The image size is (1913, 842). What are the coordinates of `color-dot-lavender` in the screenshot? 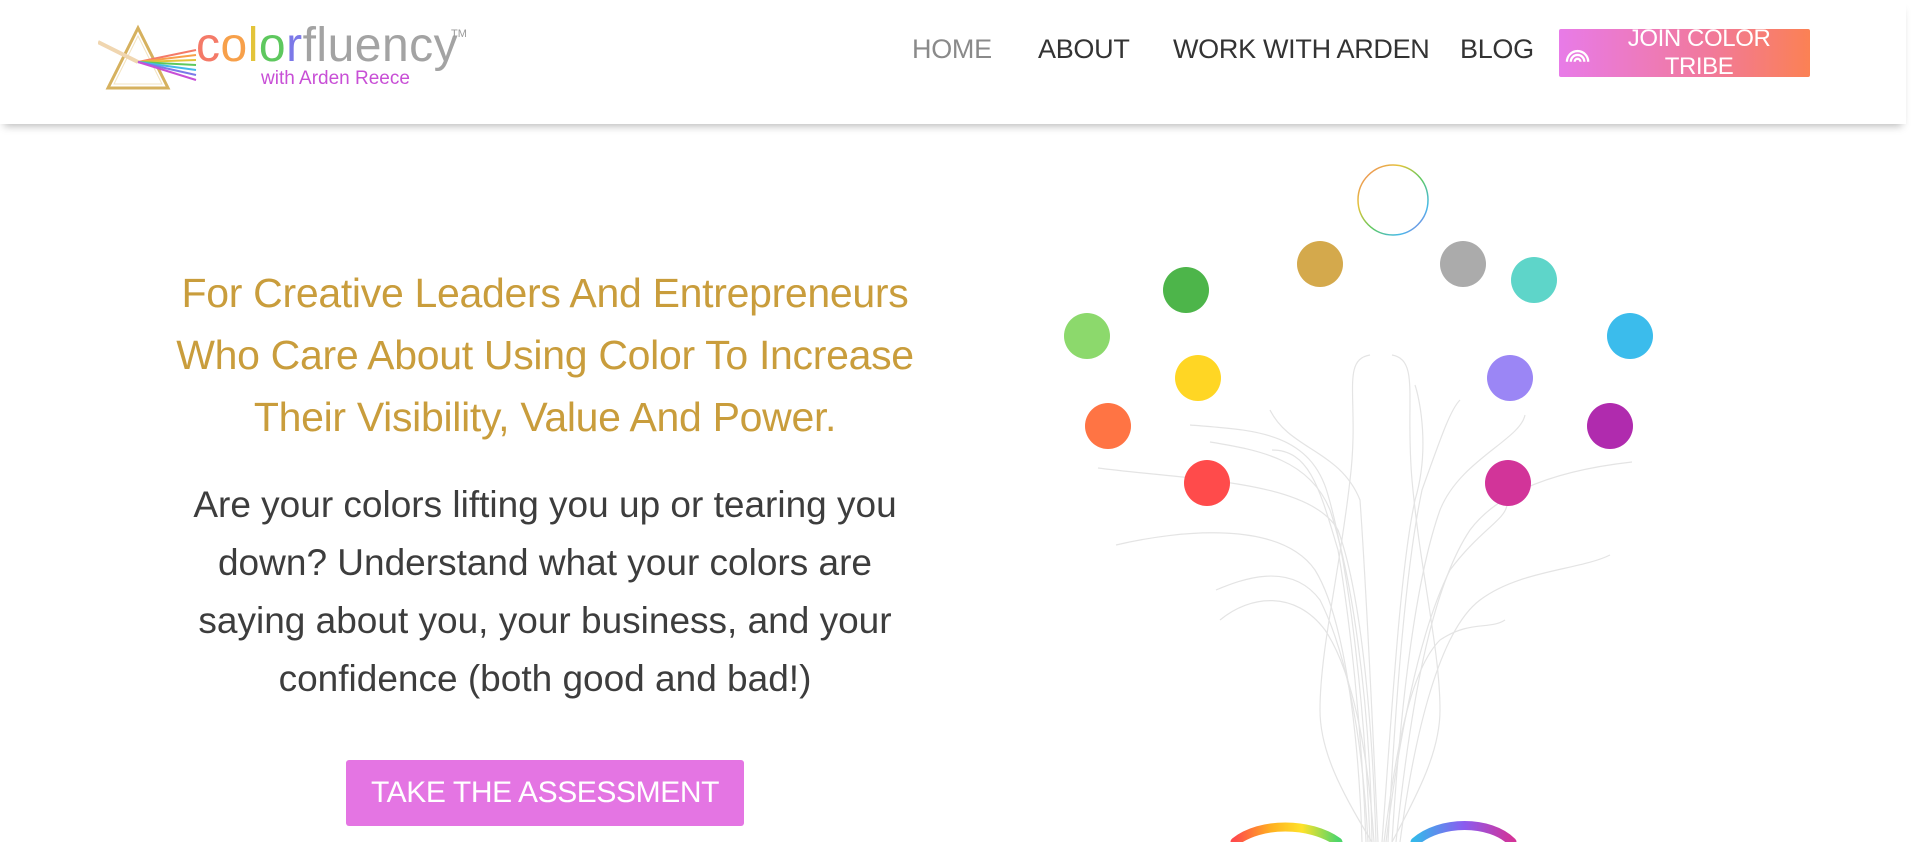 It's located at (1510, 378).